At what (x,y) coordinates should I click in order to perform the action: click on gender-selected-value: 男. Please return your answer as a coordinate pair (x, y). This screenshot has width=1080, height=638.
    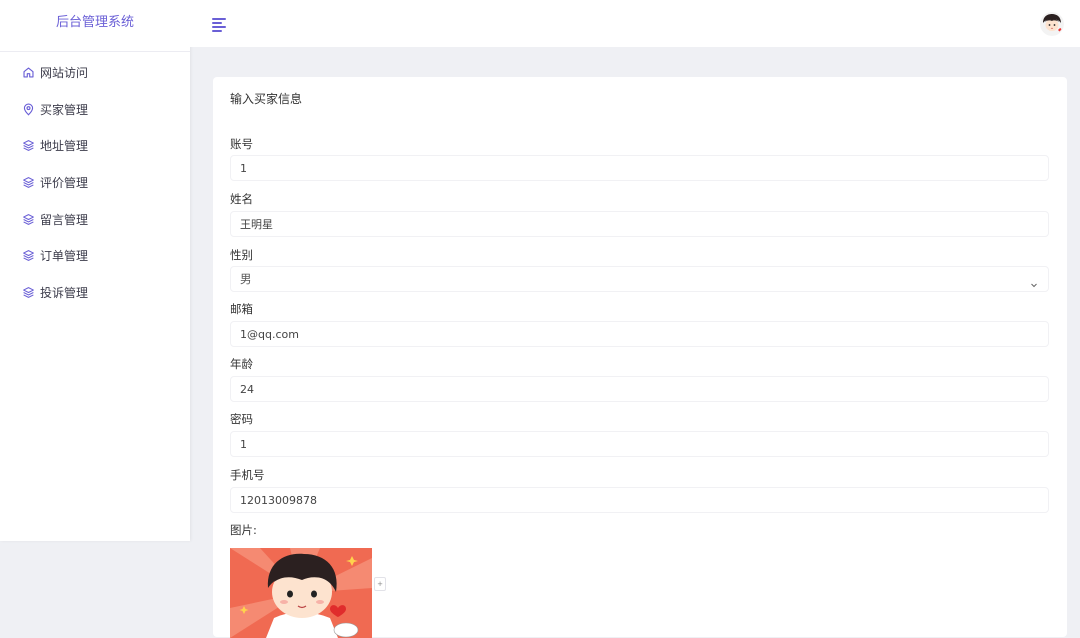
    Looking at the image, I should click on (246, 279).